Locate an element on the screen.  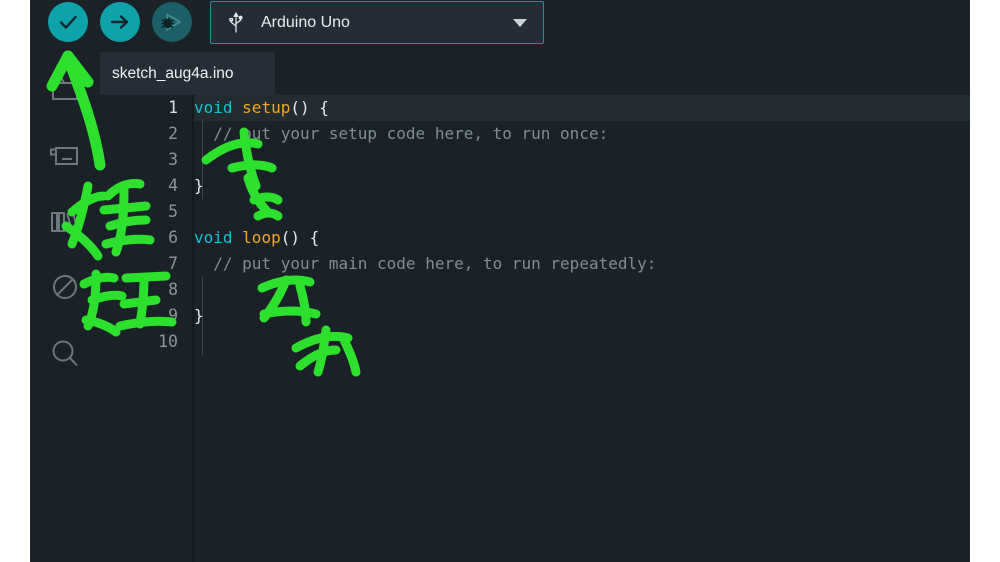
folder-icon is located at coordinates (65, 89).